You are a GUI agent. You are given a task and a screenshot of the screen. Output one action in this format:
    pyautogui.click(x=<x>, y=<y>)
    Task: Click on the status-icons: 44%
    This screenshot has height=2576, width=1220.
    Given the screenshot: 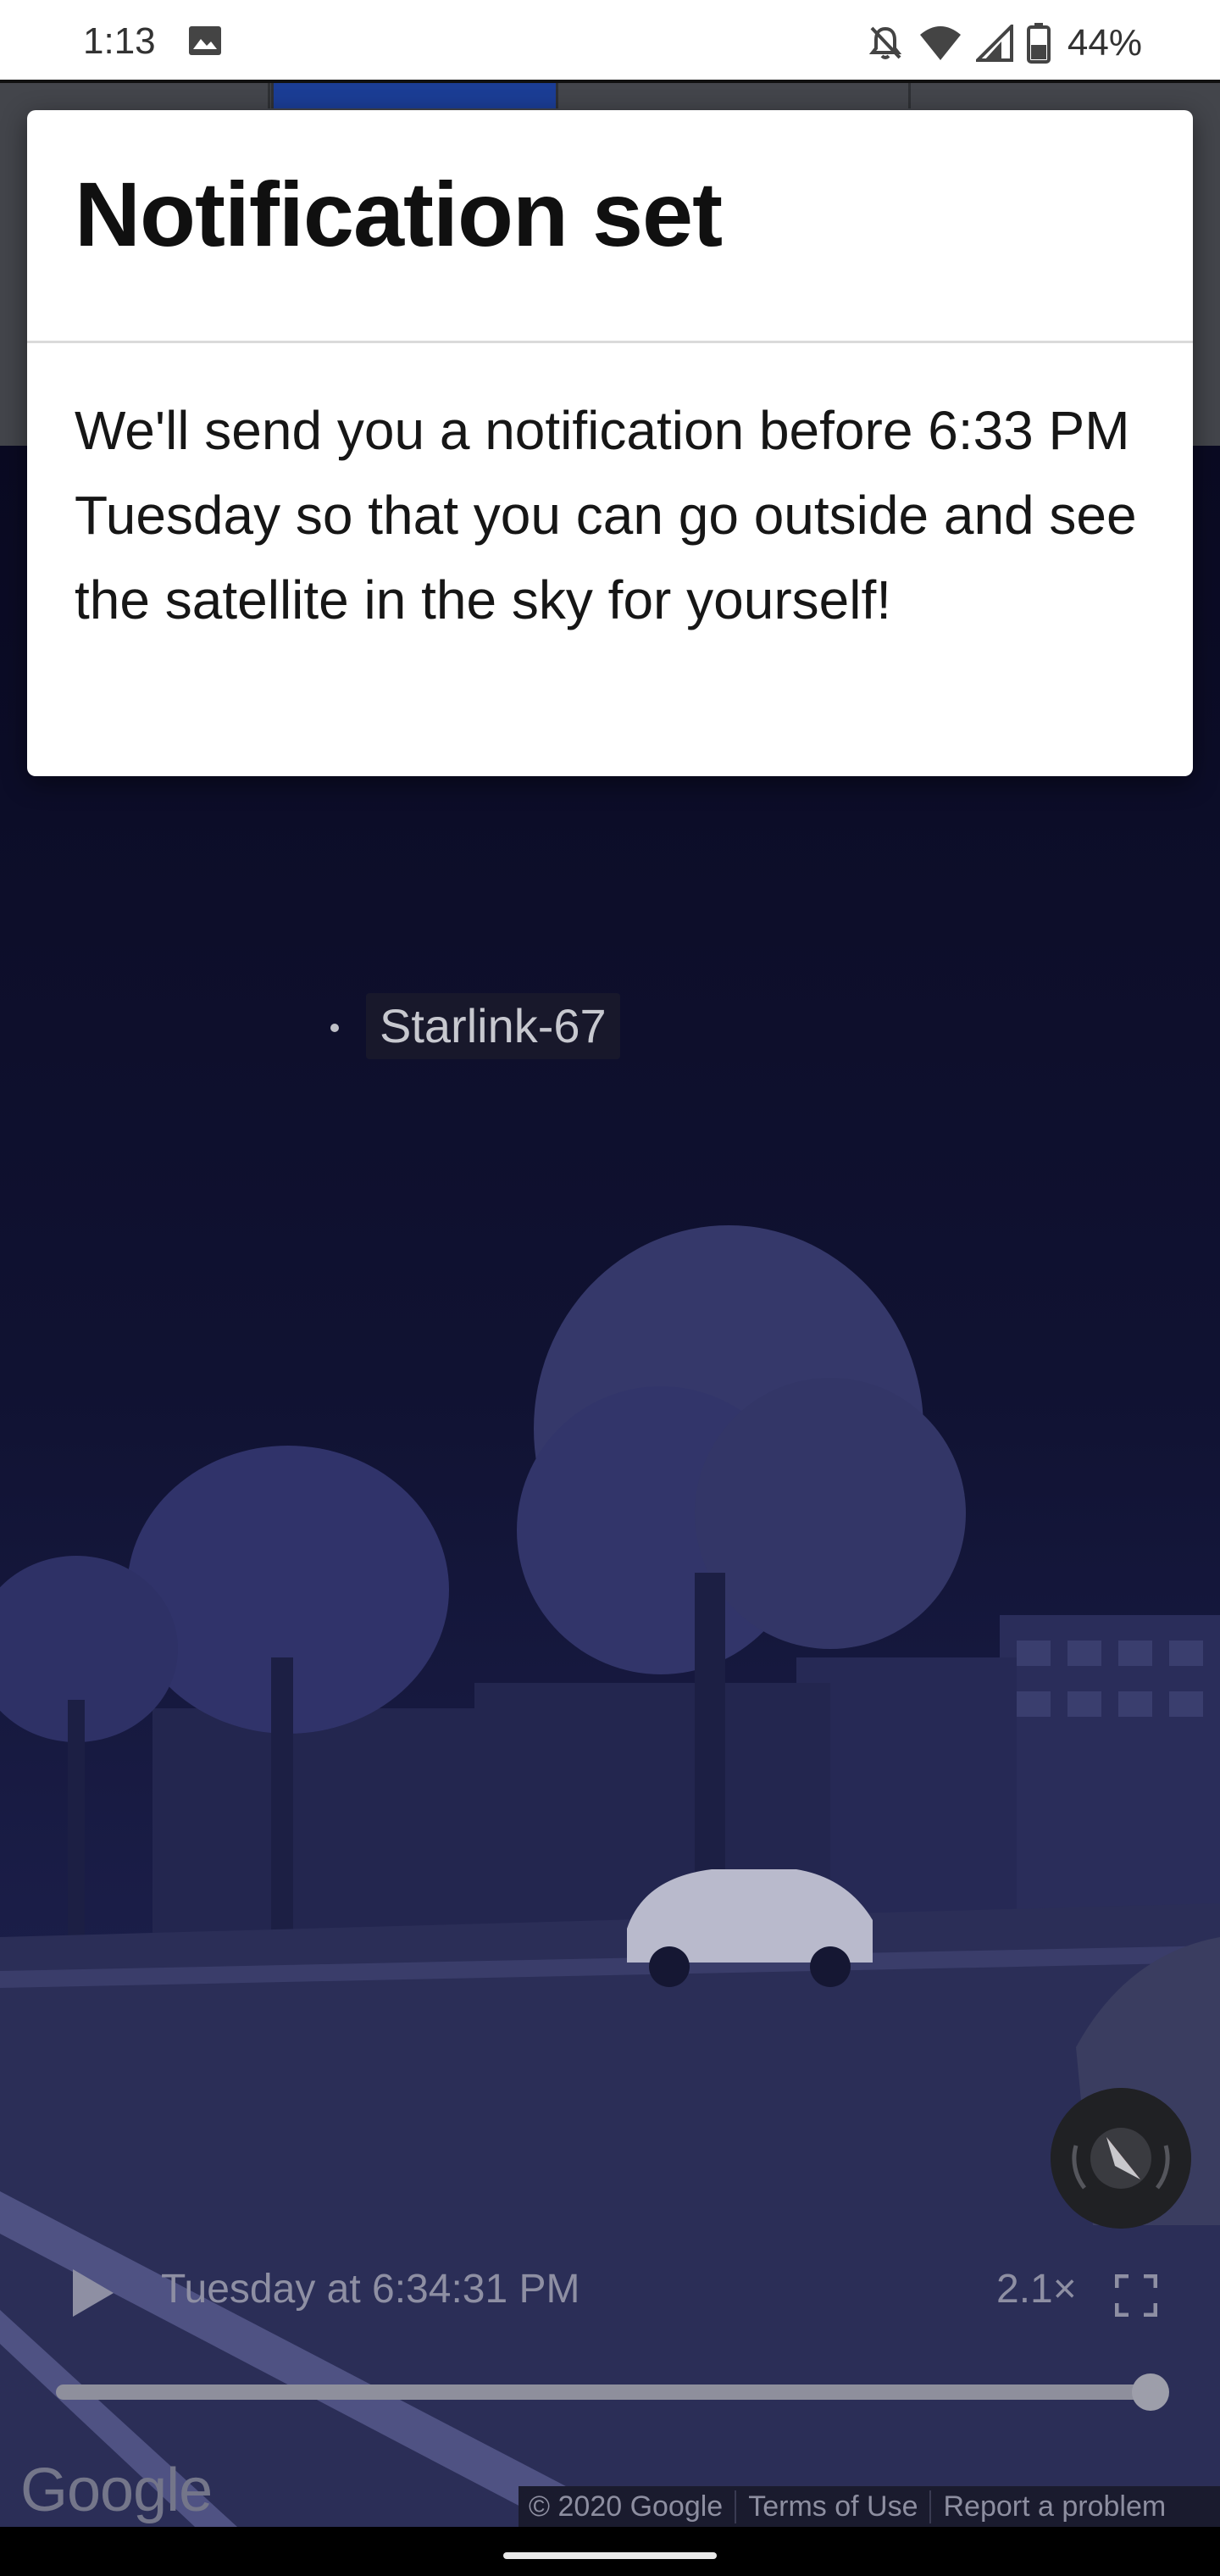 What is the action you would take?
    pyautogui.click(x=1004, y=43)
    